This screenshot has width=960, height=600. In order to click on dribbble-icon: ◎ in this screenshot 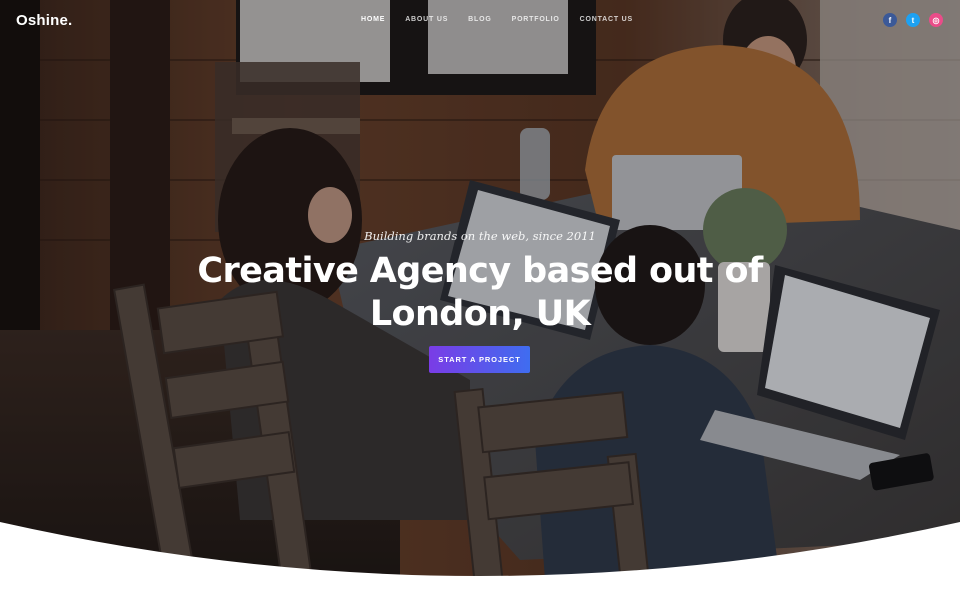, I will do `click(936, 20)`.